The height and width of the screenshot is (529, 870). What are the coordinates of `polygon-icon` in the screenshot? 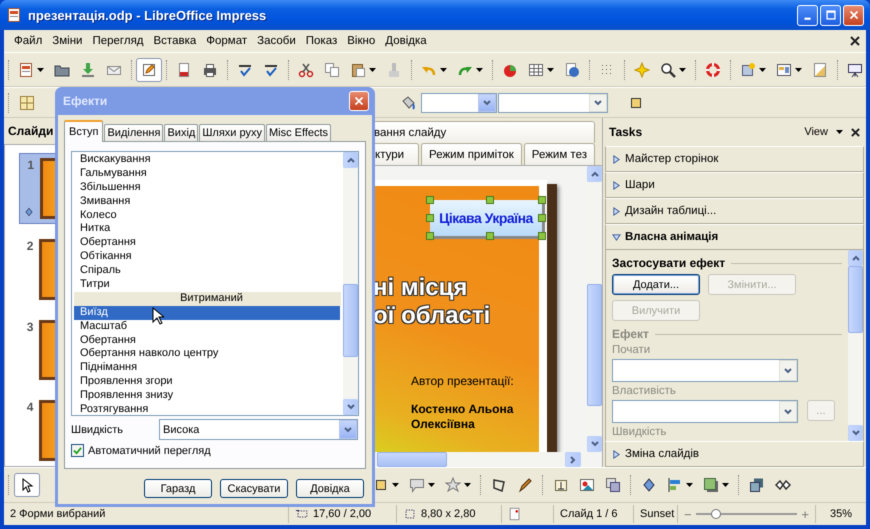 It's located at (499, 485).